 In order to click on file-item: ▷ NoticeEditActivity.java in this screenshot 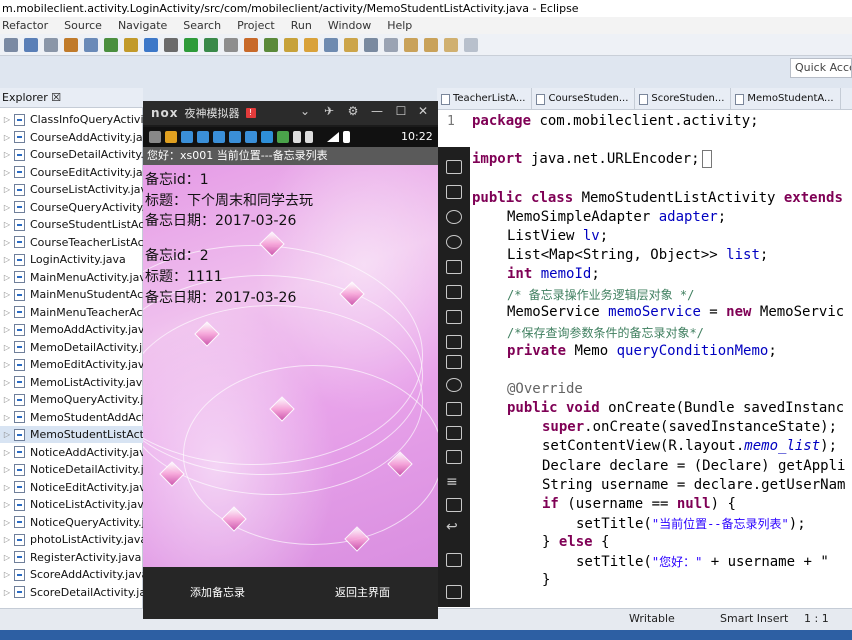, I will do `click(71, 487)`.